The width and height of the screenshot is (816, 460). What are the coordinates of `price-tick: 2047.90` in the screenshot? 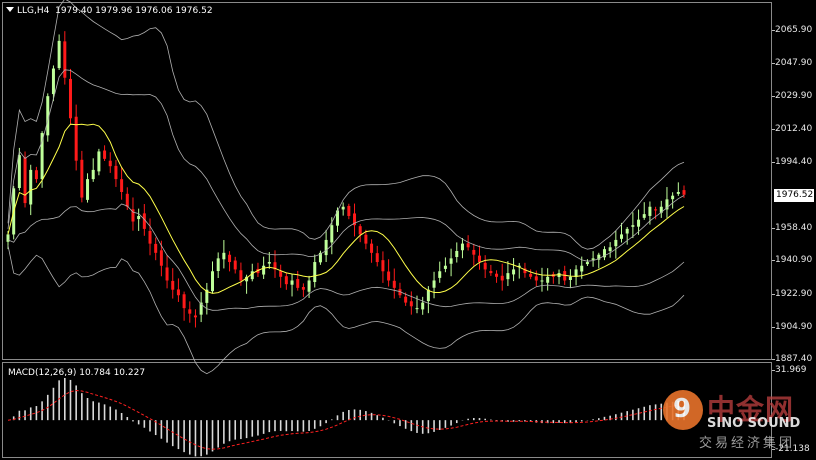 It's located at (792, 63).